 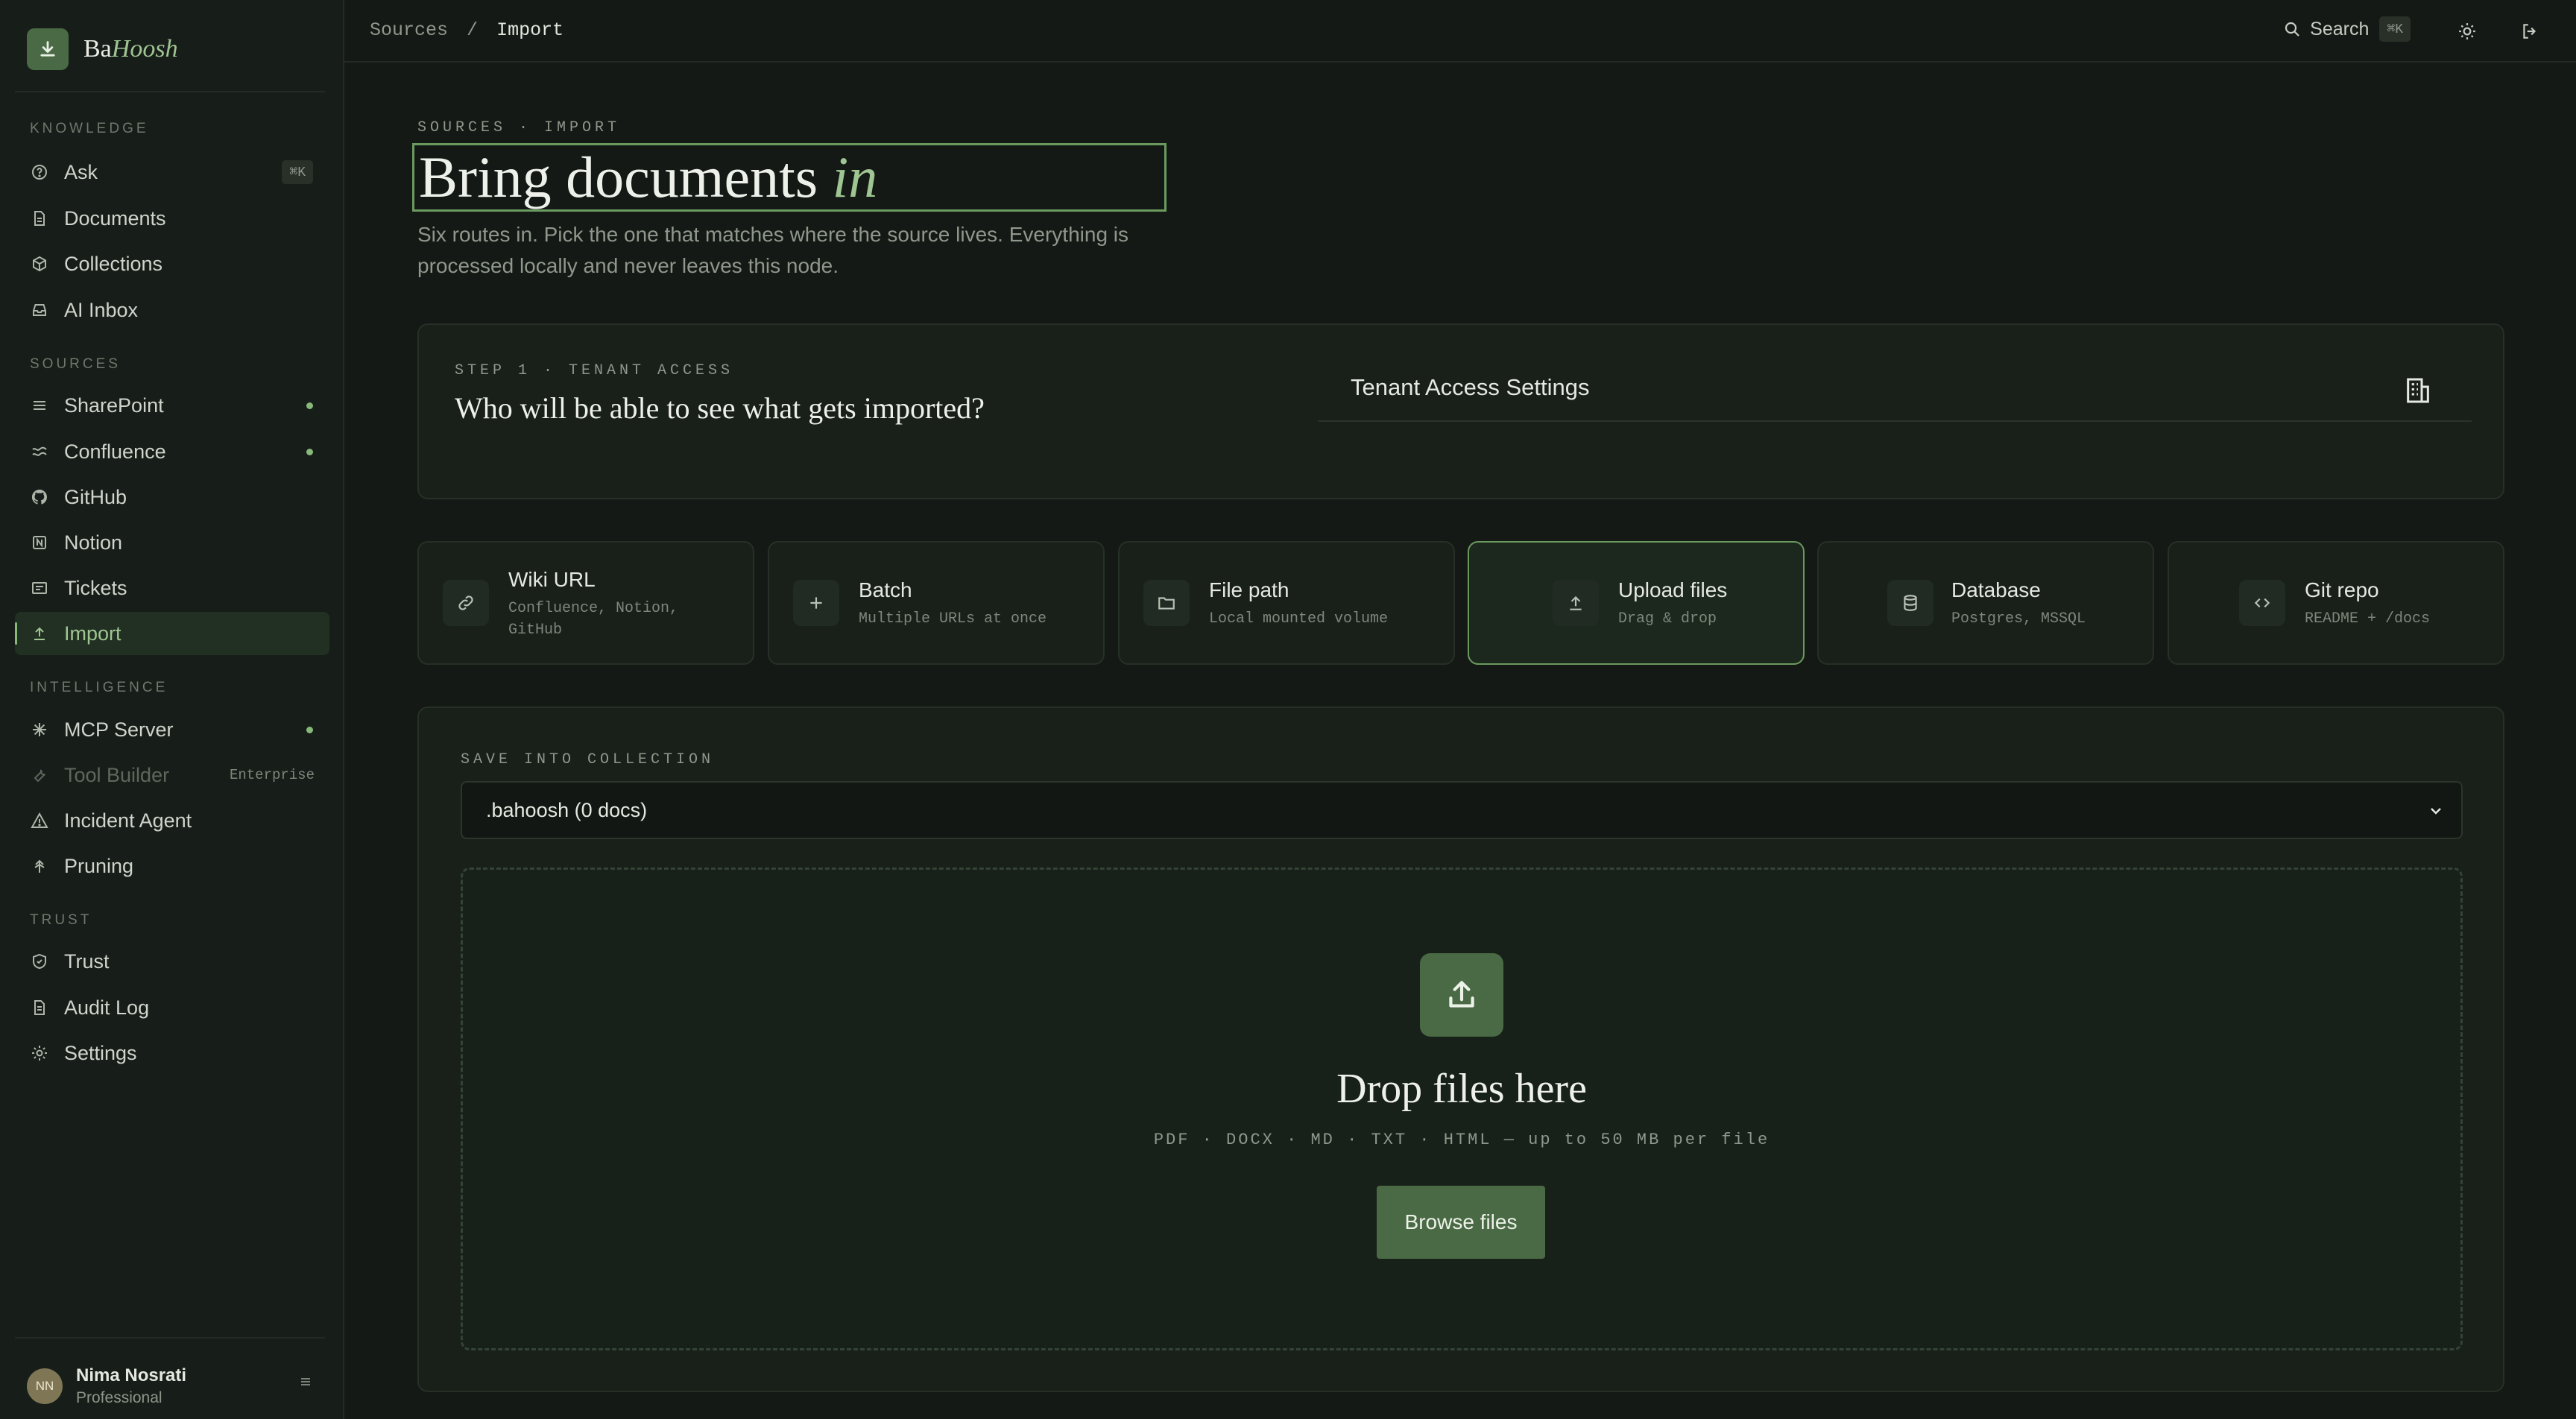 What do you see at coordinates (1166, 603) in the screenshot?
I see `folder-icon` at bounding box center [1166, 603].